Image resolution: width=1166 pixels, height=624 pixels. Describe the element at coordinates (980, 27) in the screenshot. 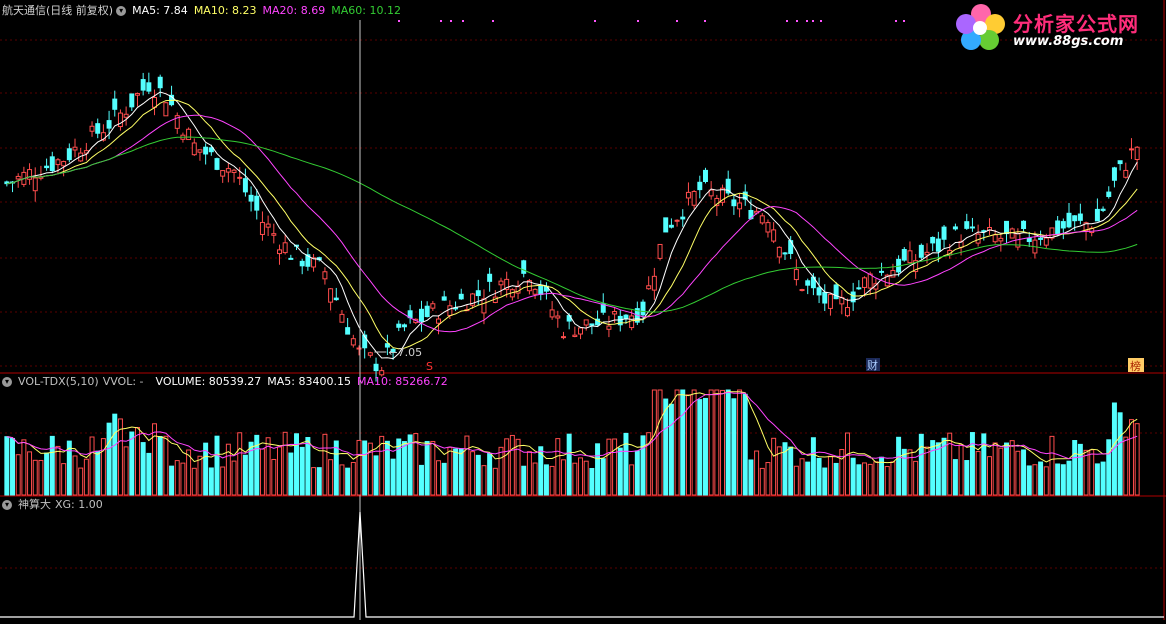

I see `flower-logo-icon` at that location.